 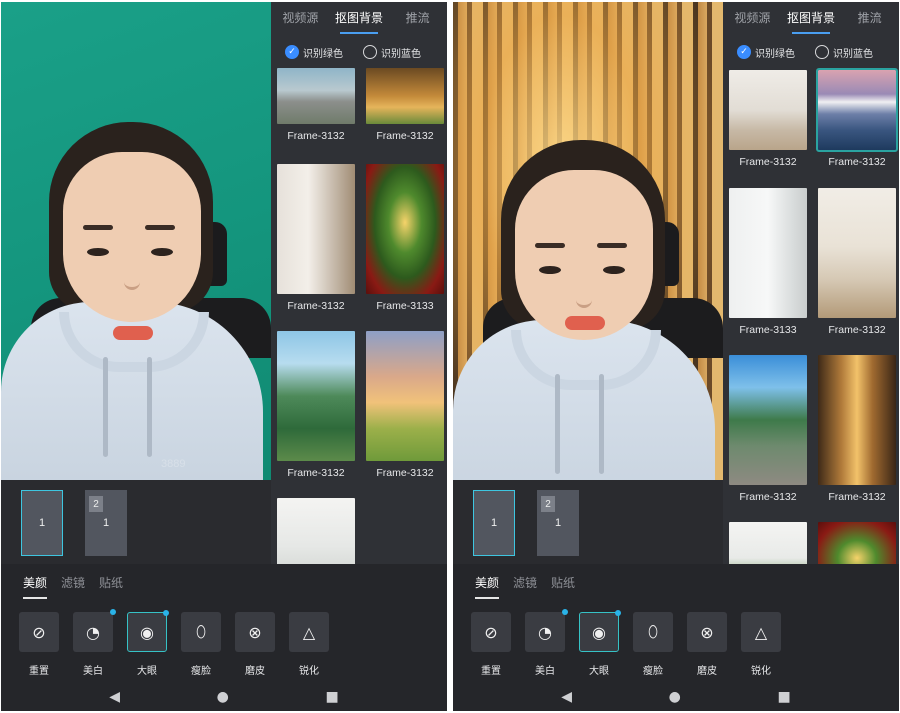 What do you see at coordinates (768, 420) in the screenshot?
I see `thumb-anime-street` at bounding box center [768, 420].